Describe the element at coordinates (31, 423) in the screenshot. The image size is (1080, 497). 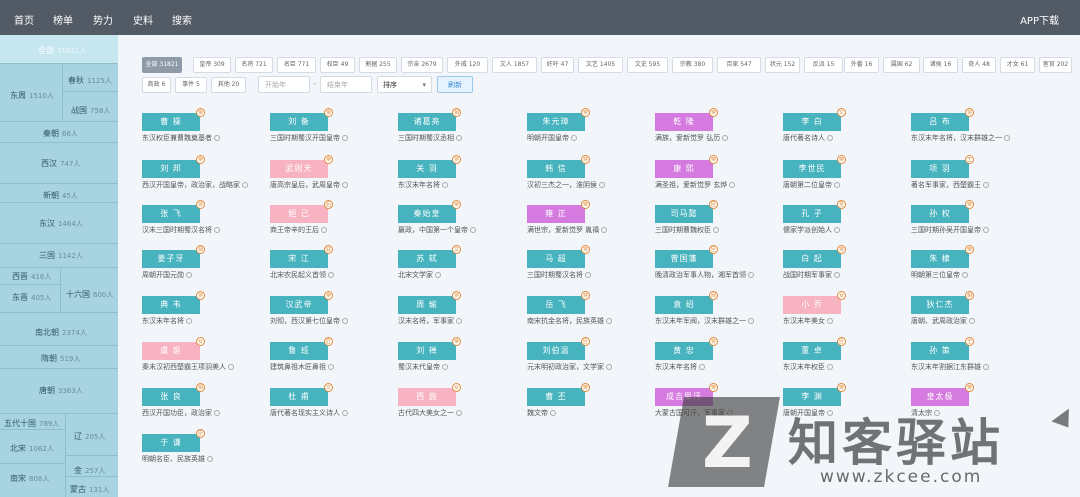
I see `era-item: 五代十国 789人` at that location.